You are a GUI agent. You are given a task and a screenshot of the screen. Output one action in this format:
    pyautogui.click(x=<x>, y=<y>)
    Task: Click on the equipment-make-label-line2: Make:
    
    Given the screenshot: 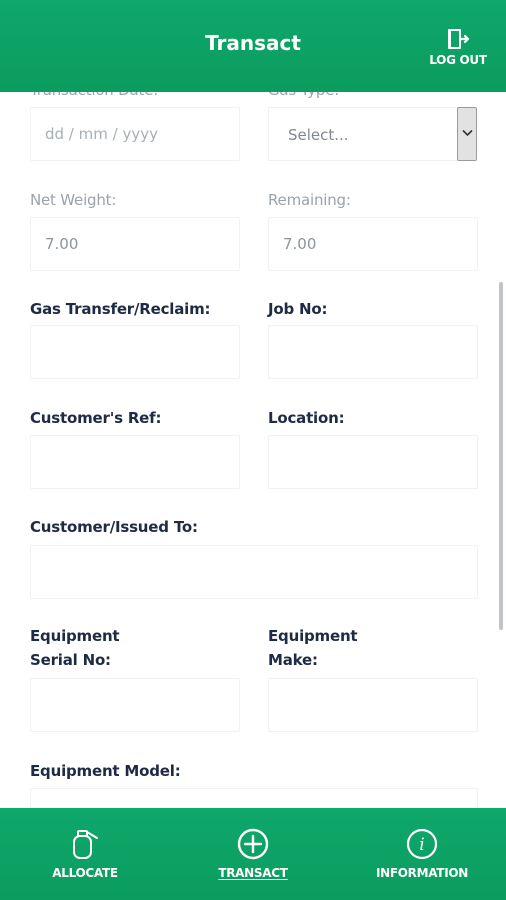 What is the action you would take?
    pyautogui.click(x=293, y=660)
    